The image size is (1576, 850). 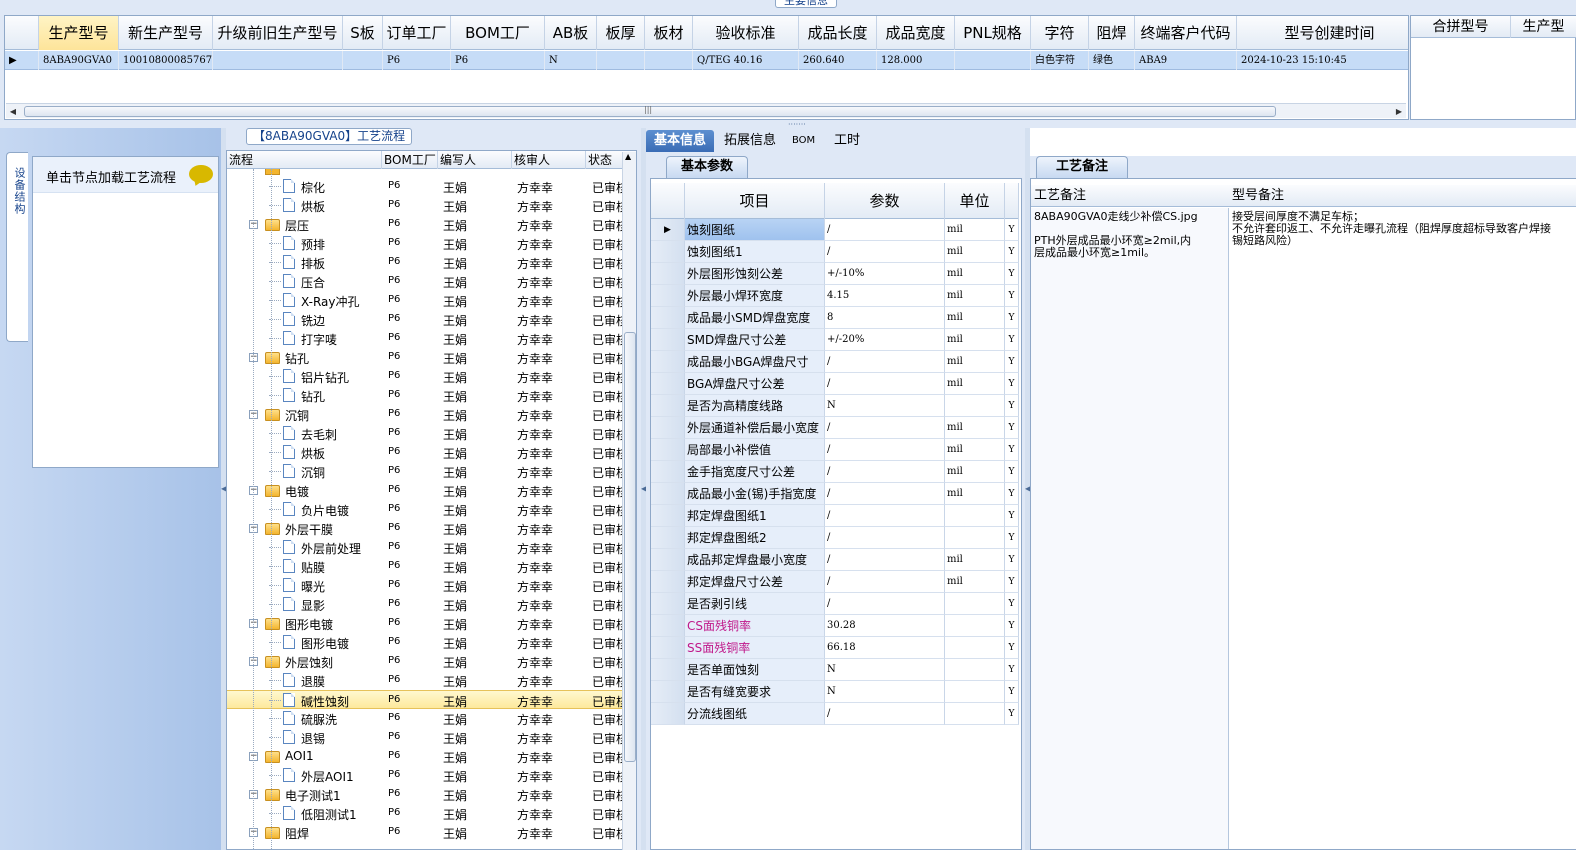 I want to click on params-column-header: 单位, so click(x=975, y=201).